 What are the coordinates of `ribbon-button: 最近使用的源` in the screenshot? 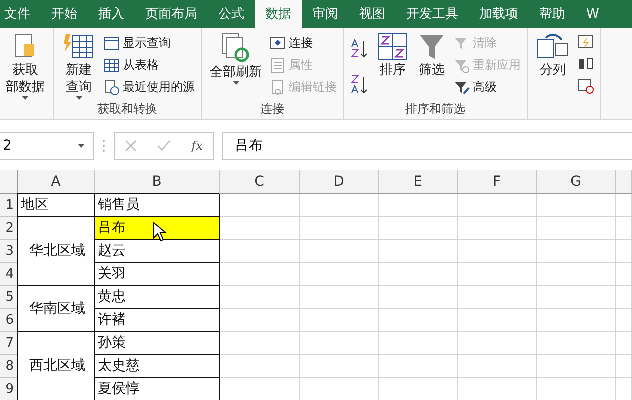 It's located at (149, 87).